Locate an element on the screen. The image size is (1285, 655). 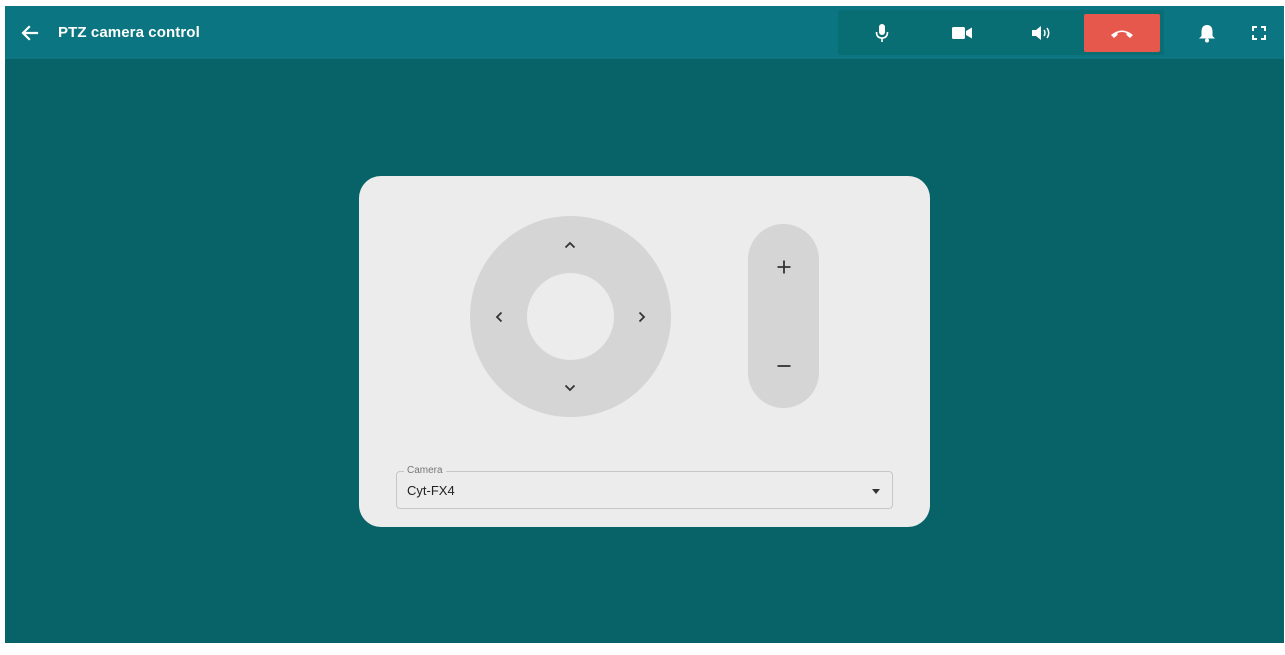
microphone-icon is located at coordinates (882, 32).